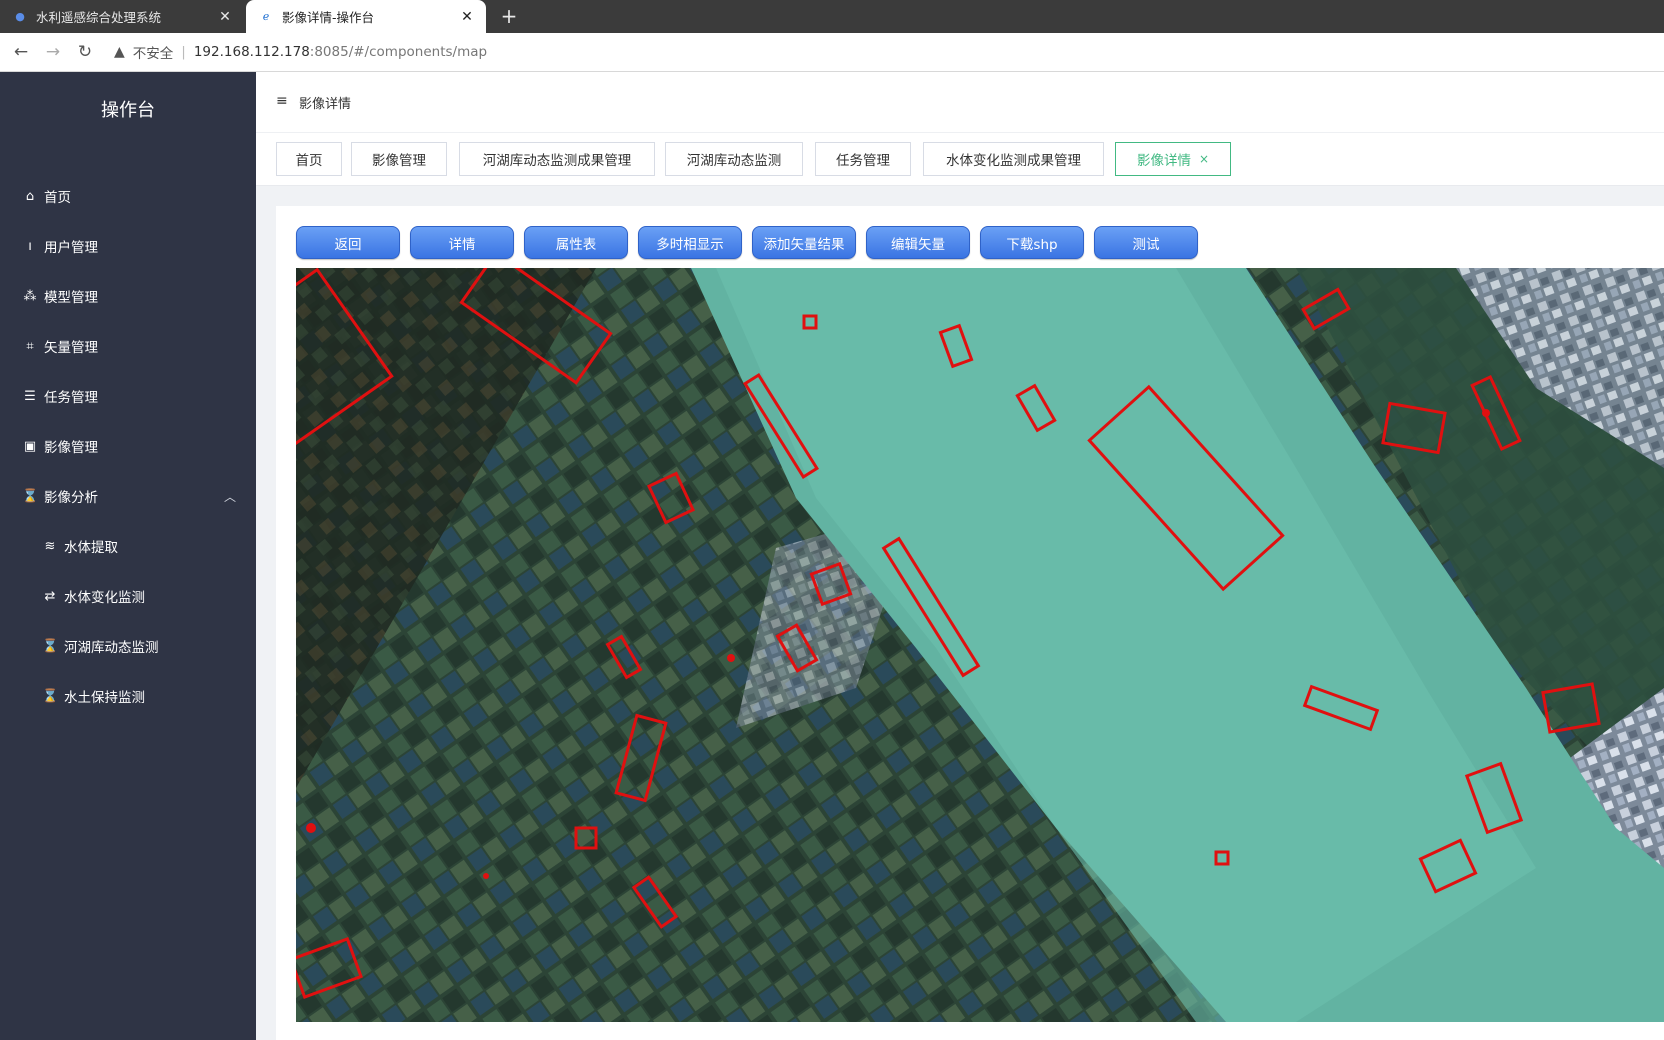 The image size is (1664, 1040). What do you see at coordinates (1013, 159) in the screenshot?
I see `tag-water-change-results: 水体变化监测成果管理` at bounding box center [1013, 159].